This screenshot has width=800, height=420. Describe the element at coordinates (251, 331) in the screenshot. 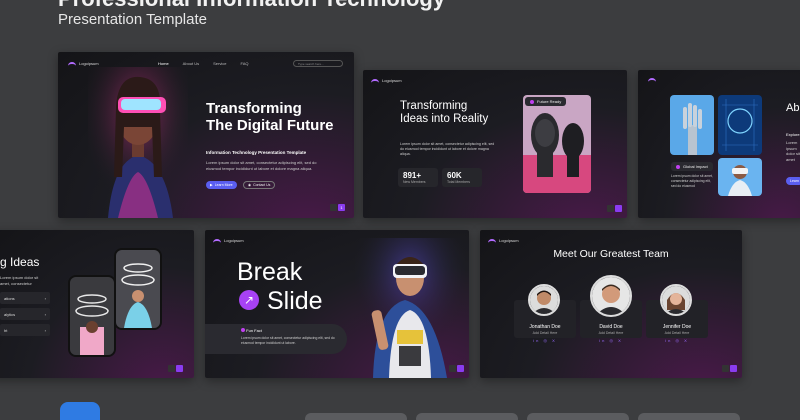

I see `fun-fact-title: Fun Fact` at that location.